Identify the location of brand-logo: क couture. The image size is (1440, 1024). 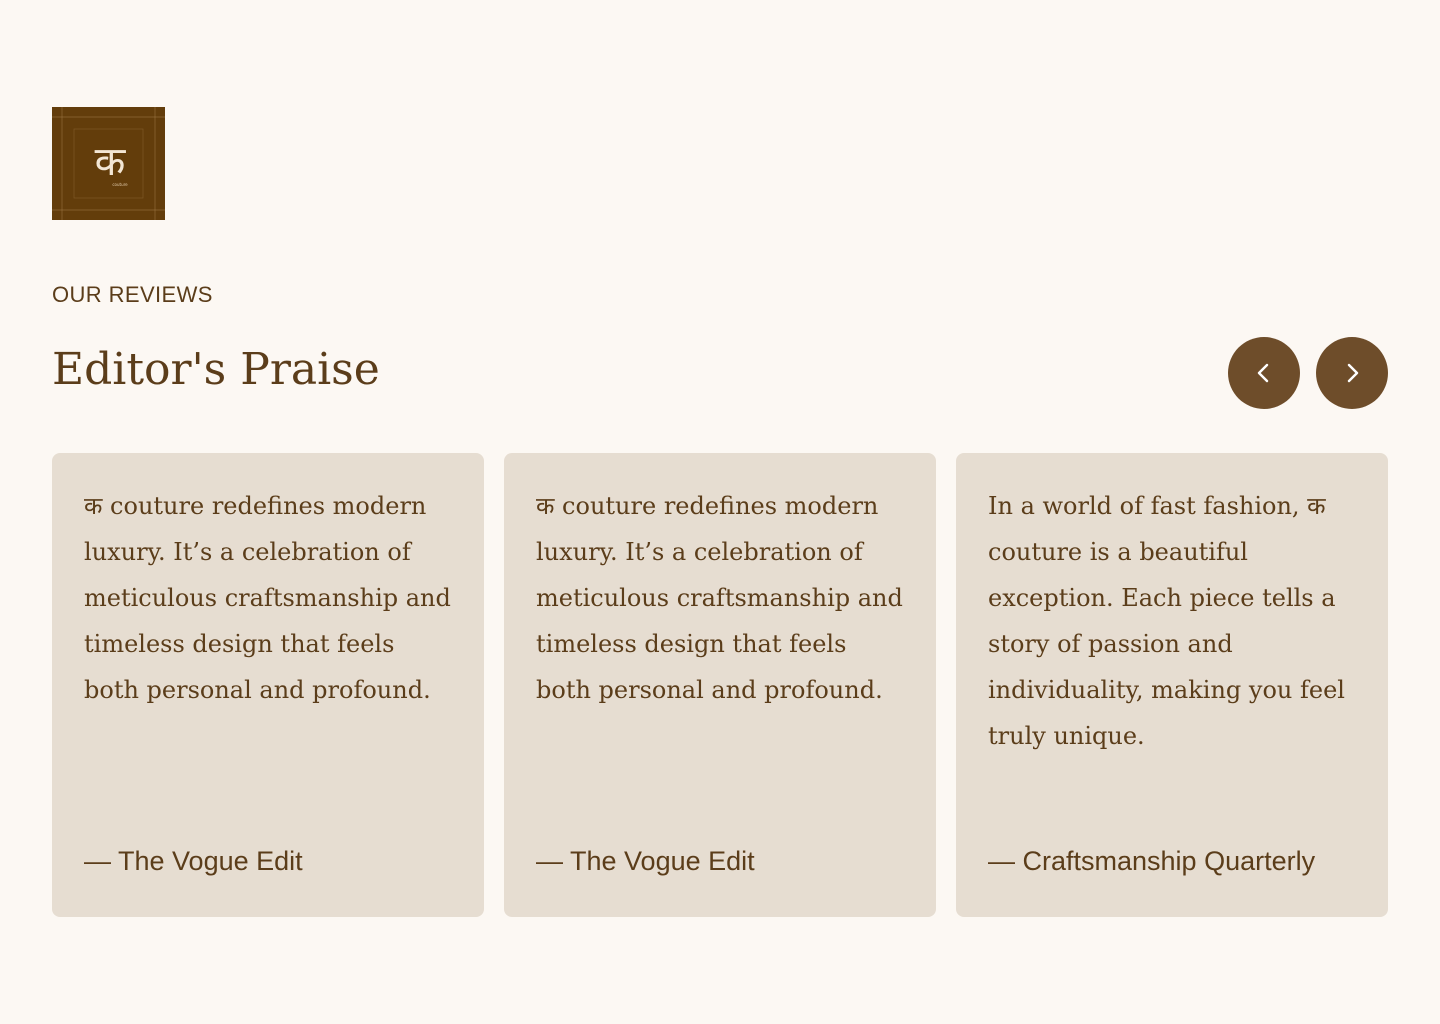
(108, 163).